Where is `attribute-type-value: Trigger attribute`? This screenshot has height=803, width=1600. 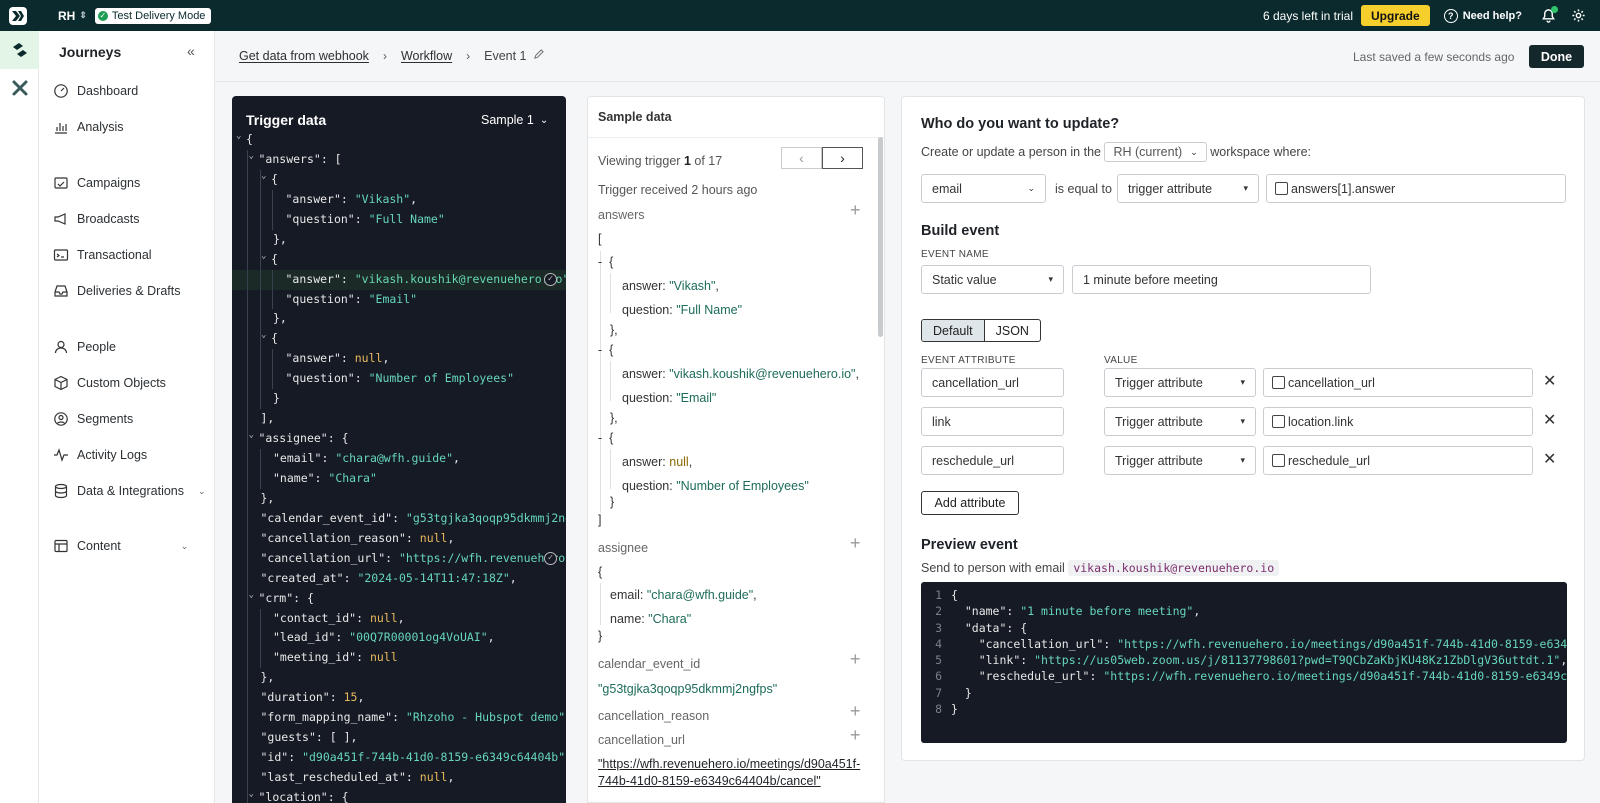 attribute-type-value: Trigger attribute is located at coordinates (1159, 382).